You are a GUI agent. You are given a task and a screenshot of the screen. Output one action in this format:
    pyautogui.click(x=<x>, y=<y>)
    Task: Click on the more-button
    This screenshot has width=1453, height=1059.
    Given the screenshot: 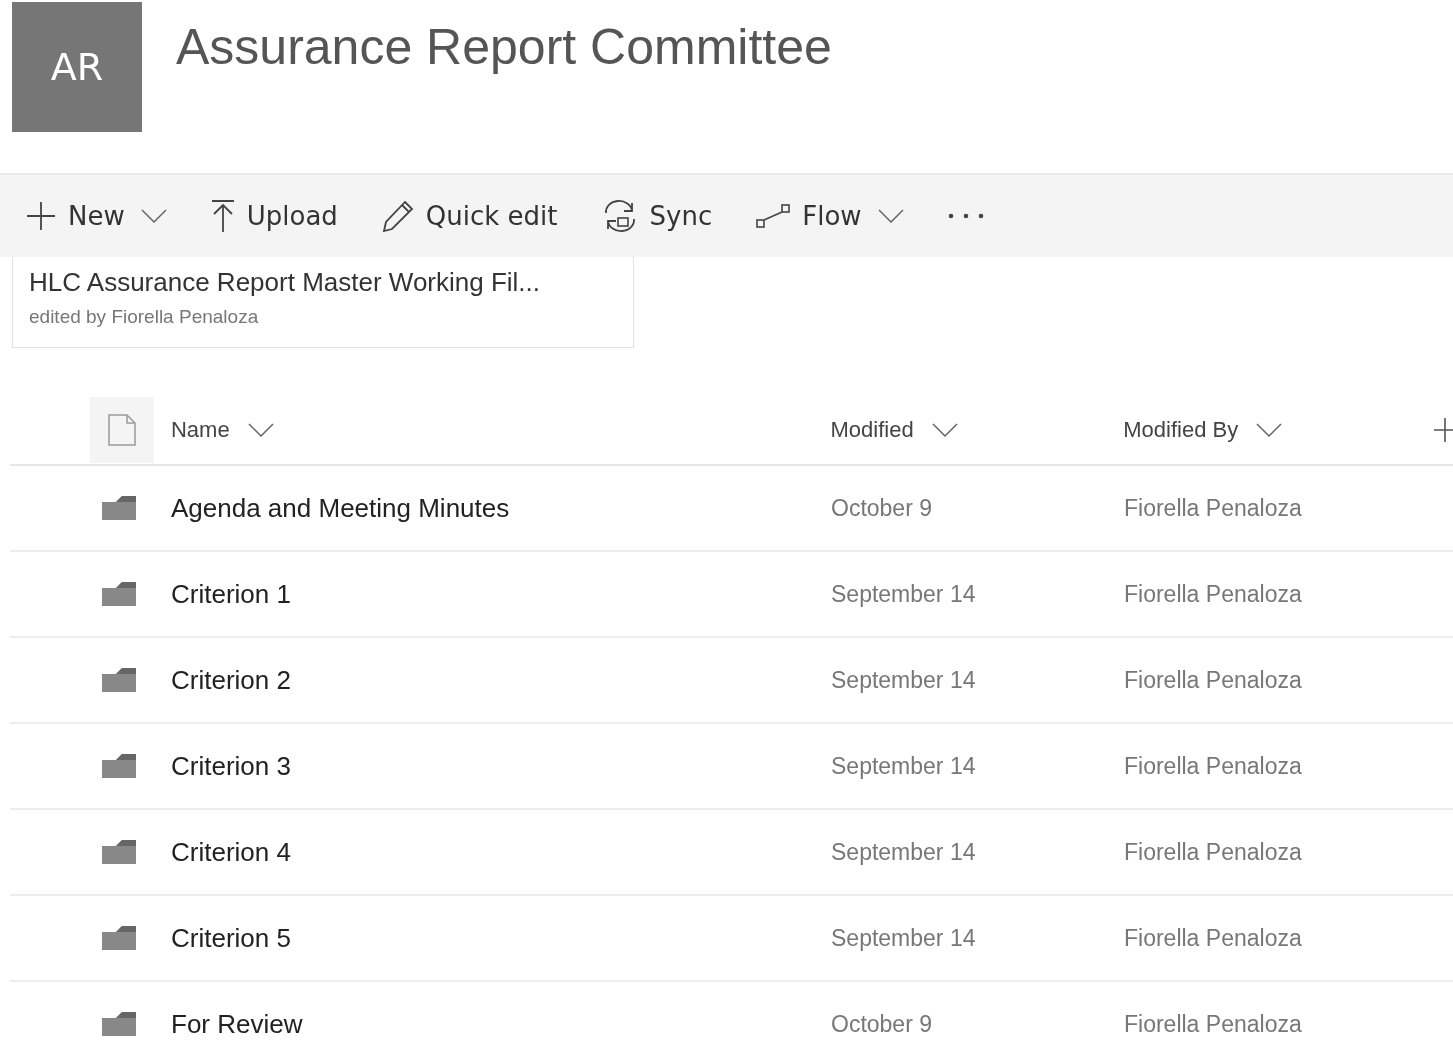 What is the action you would take?
    pyautogui.click(x=965, y=216)
    